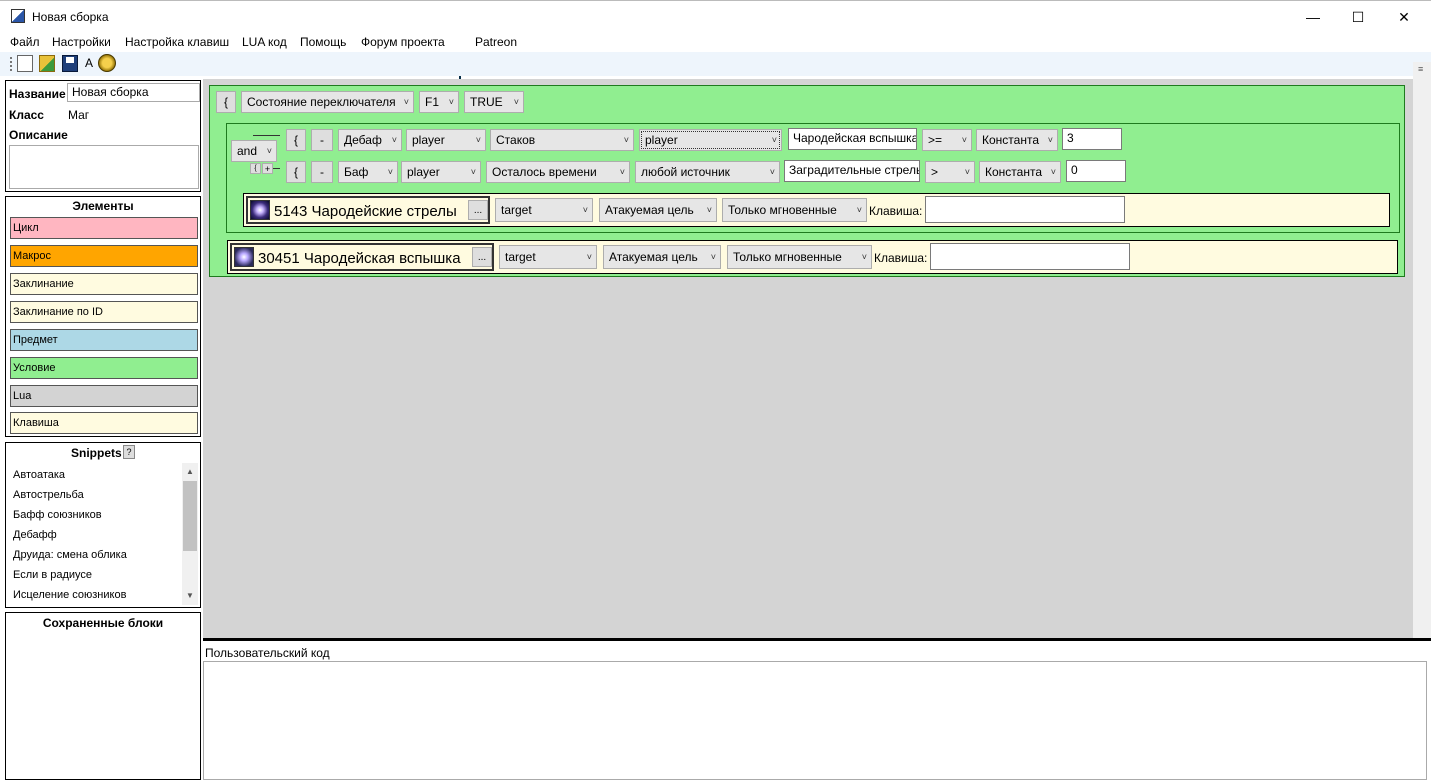 The image size is (1431, 780). Describe the element at coordinates (25, 42) in the screenshot. I see `menu-file: Файл` at that location.